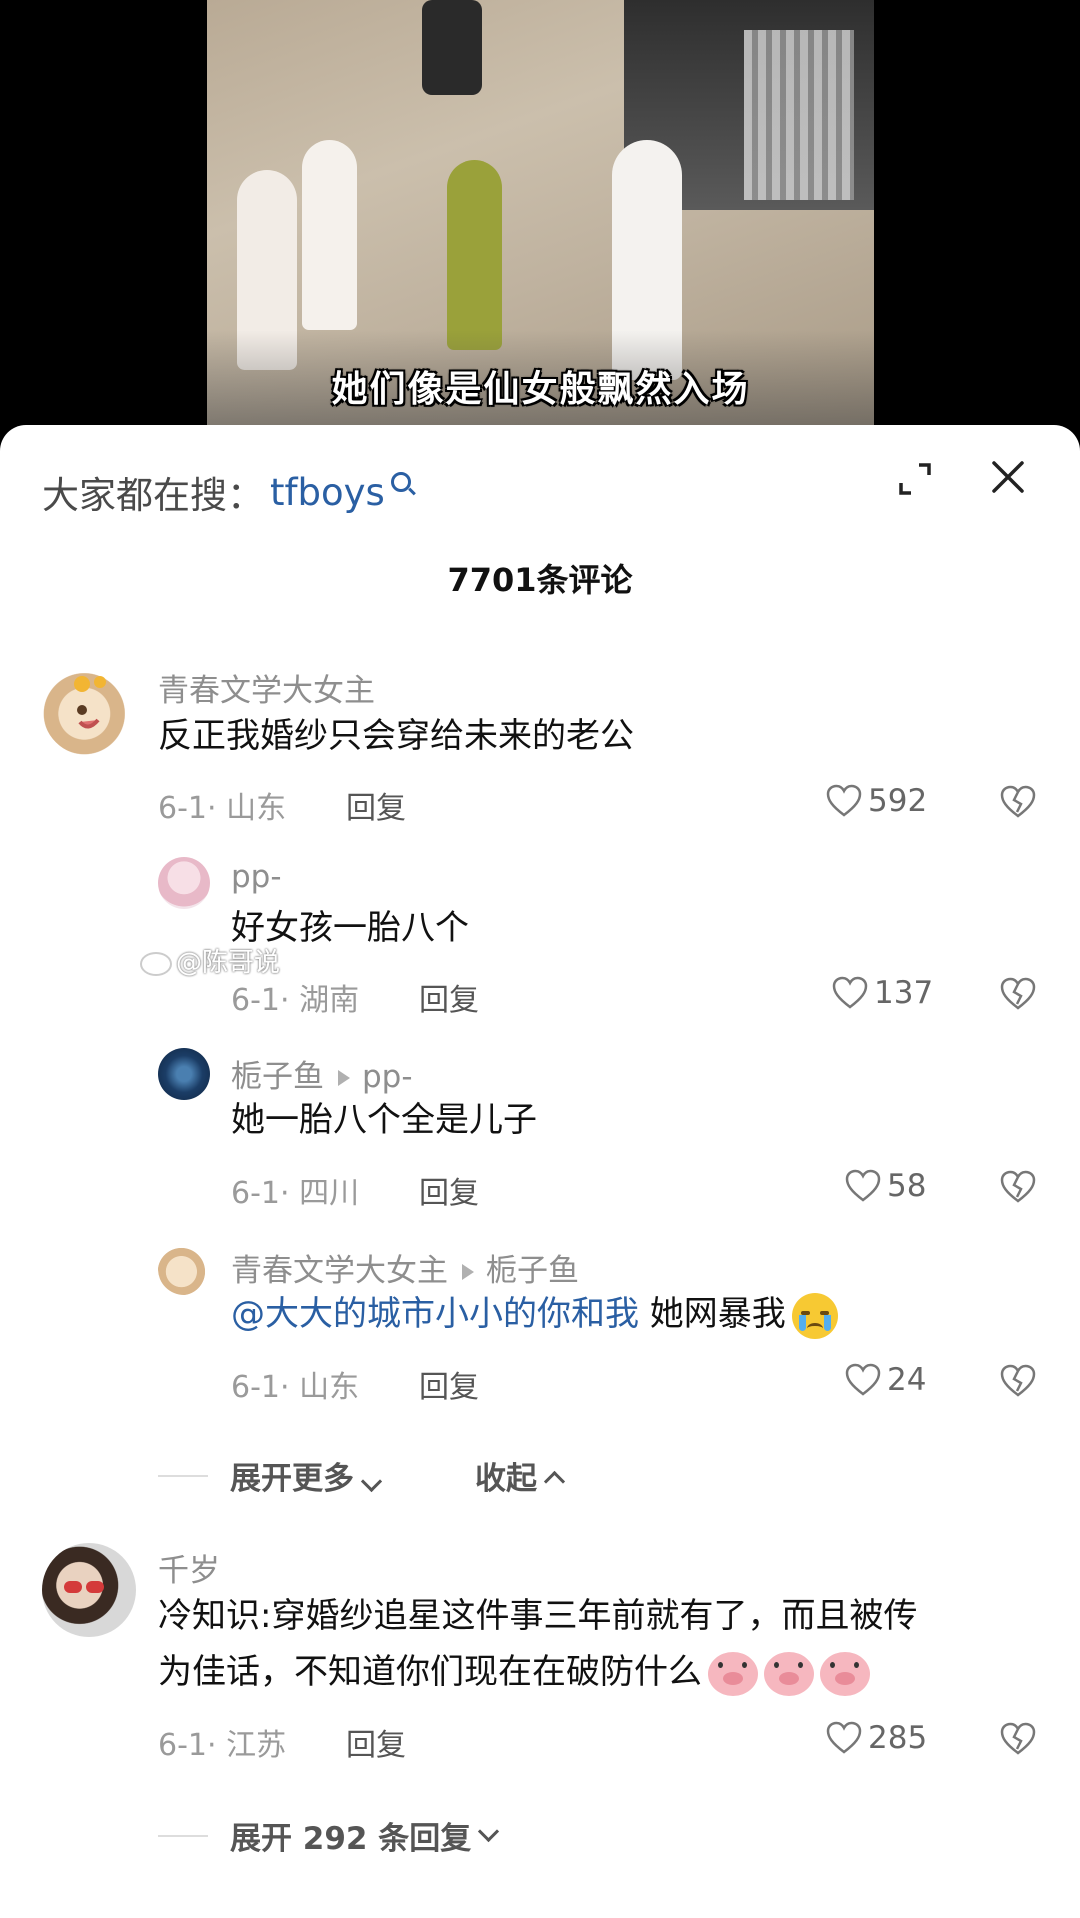 Image resolution: width=1080 pixels, height=1918 pixels. Describe the element at coordinates (222, 1745) in the screenshot. I see `comment-date-location: 6-1· 江苏` at that location.